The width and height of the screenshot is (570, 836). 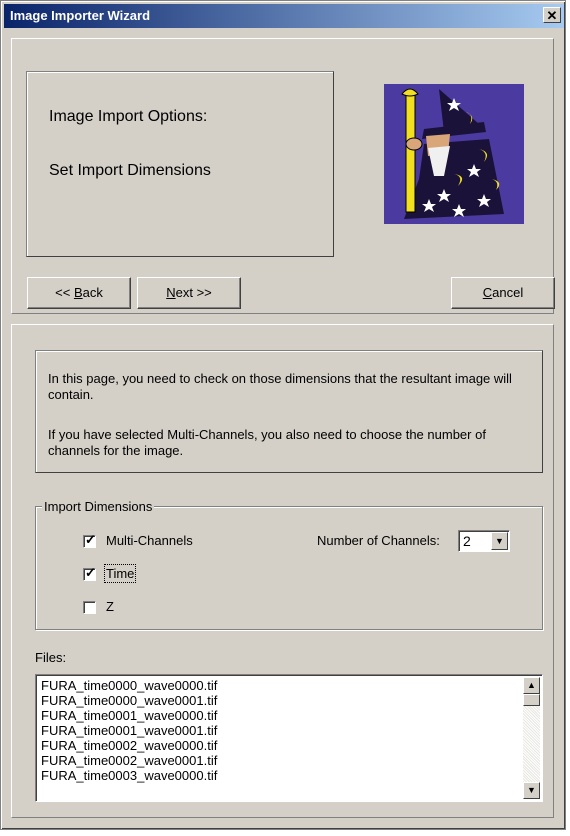 I want to click on scroll-down-button: ▼, so click(x=531, y=790).